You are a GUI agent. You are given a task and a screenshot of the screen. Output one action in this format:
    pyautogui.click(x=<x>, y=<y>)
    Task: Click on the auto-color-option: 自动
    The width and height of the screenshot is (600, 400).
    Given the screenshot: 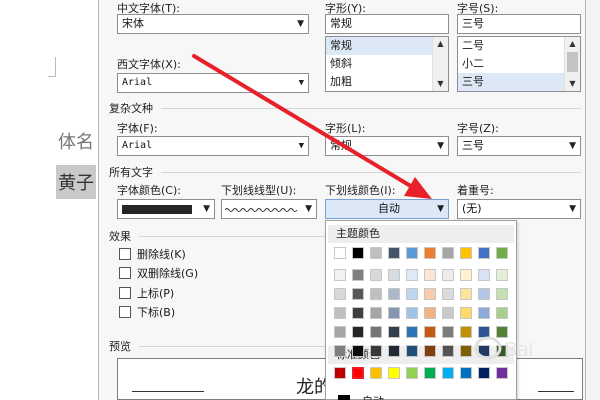 What is the action you would take?
    pyautogui.click(x=421, y=396)
    